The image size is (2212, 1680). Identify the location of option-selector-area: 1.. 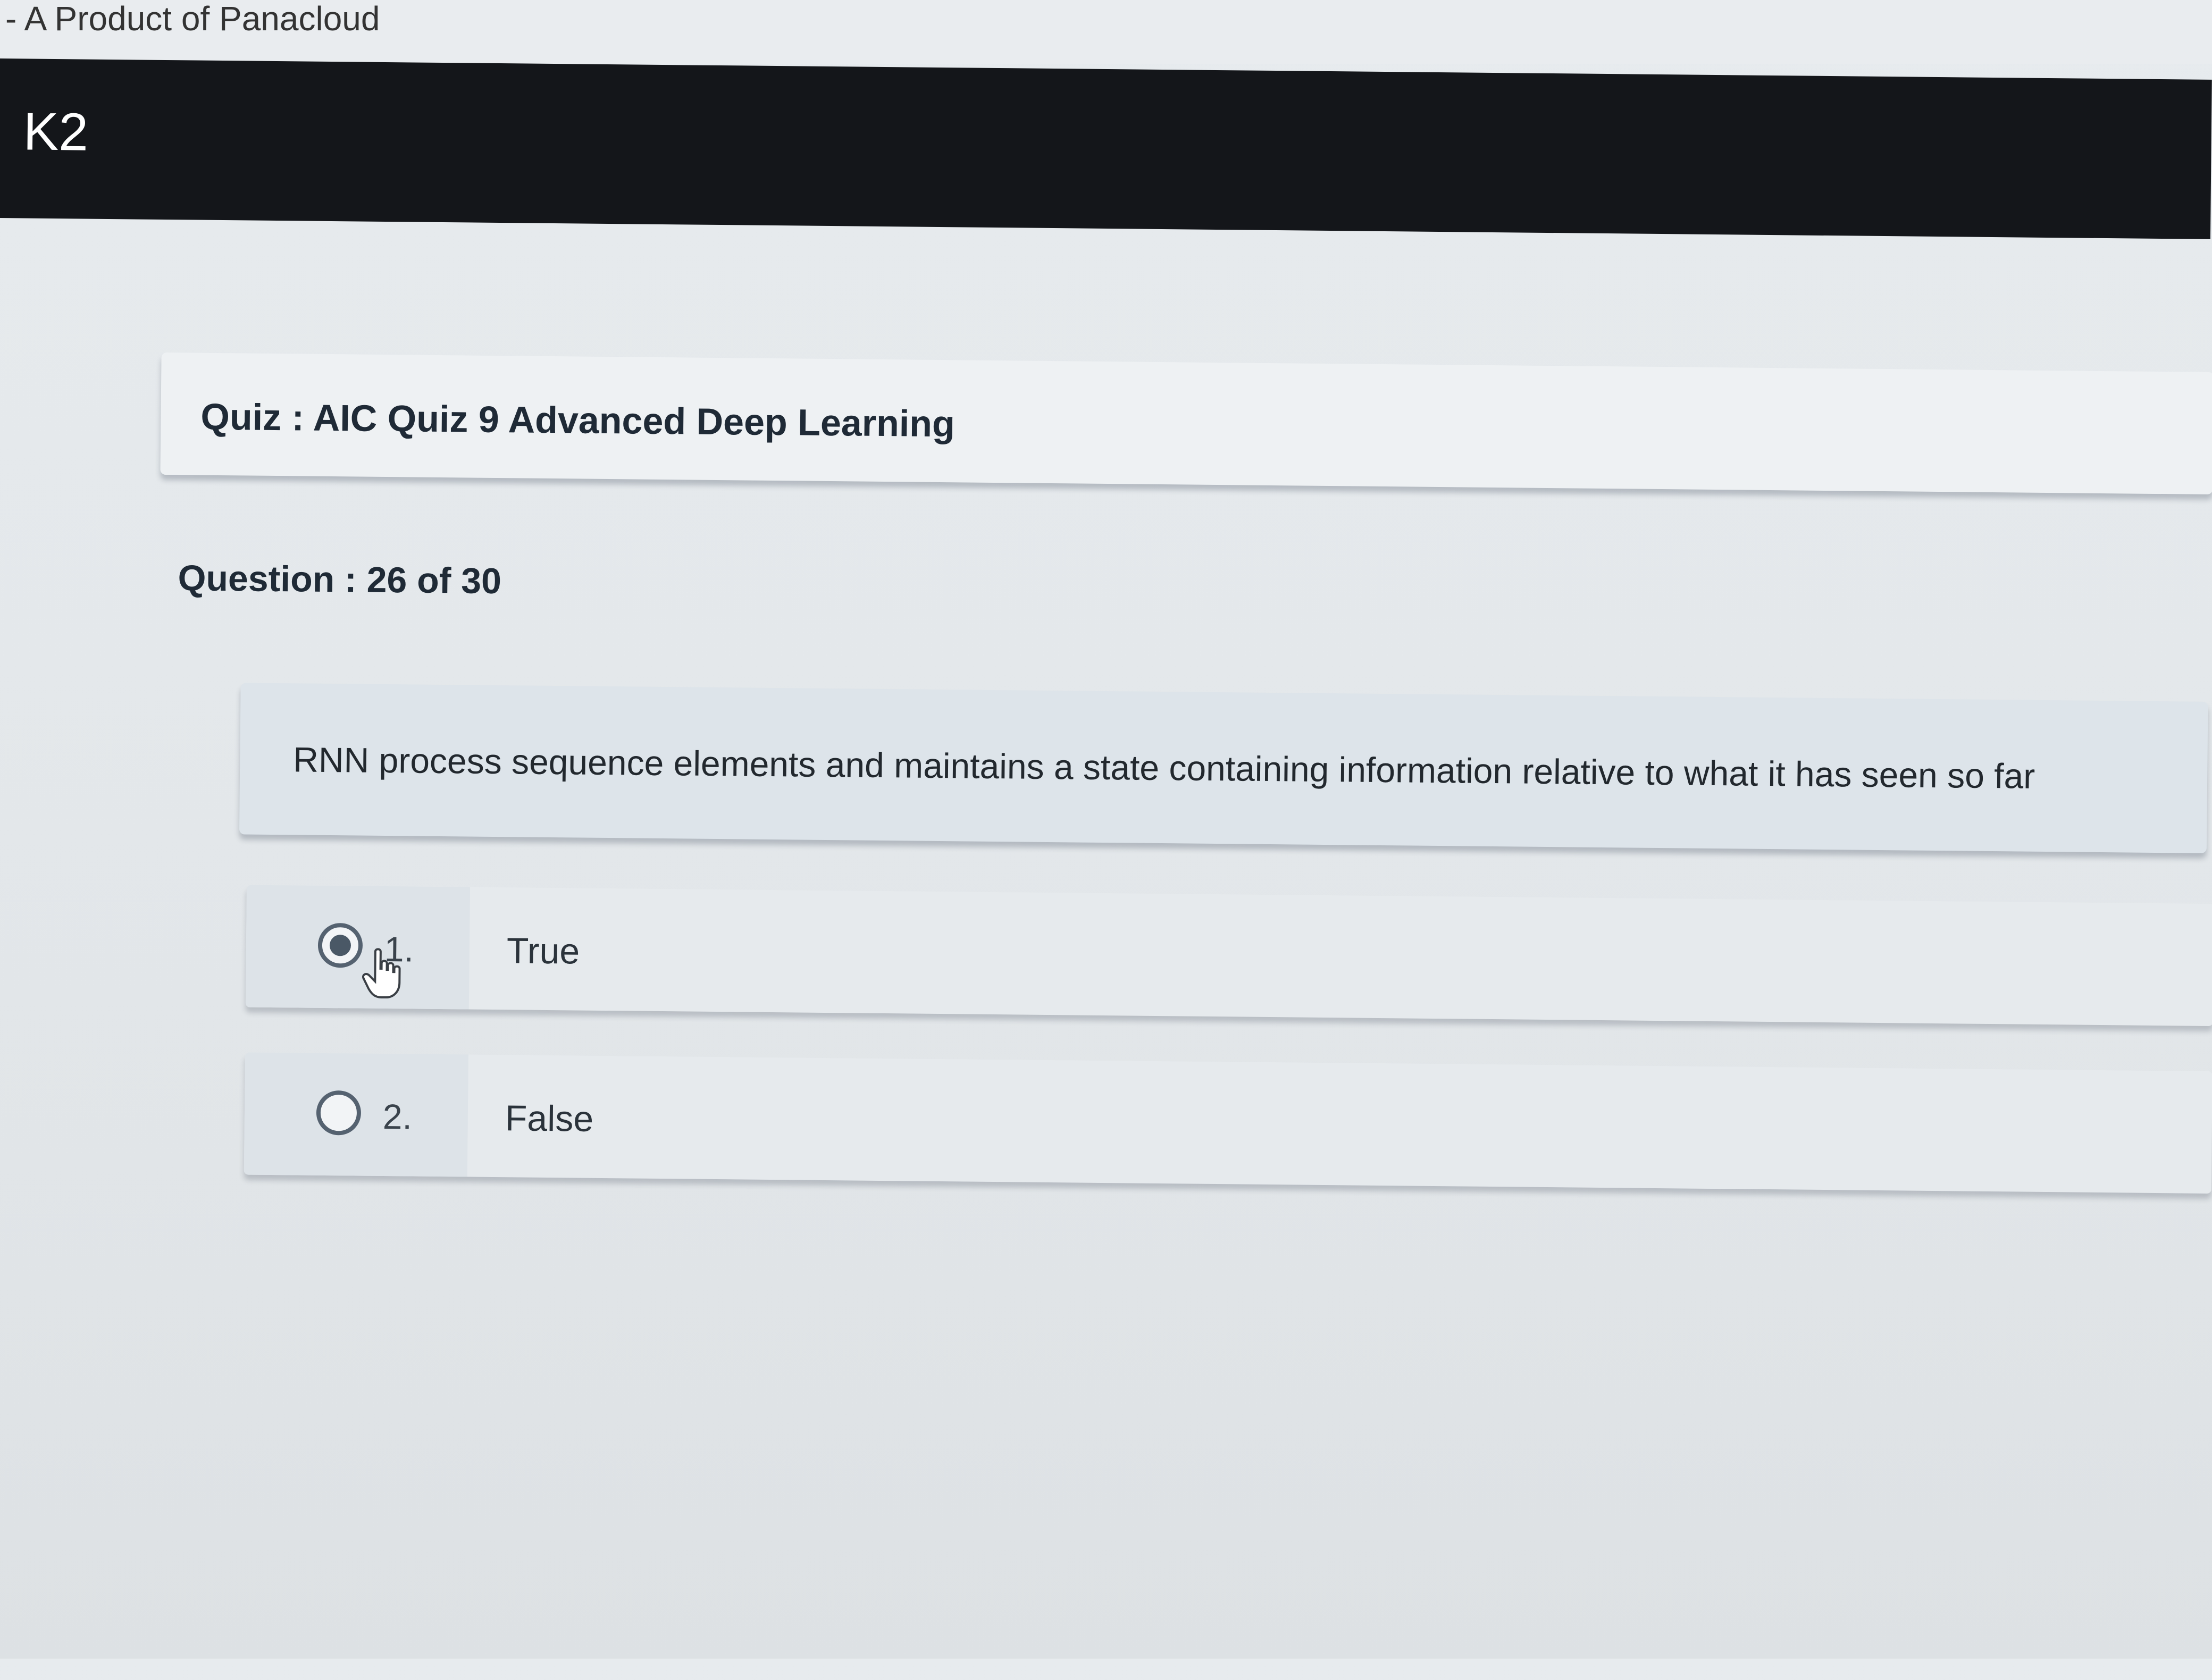
(358, 947).